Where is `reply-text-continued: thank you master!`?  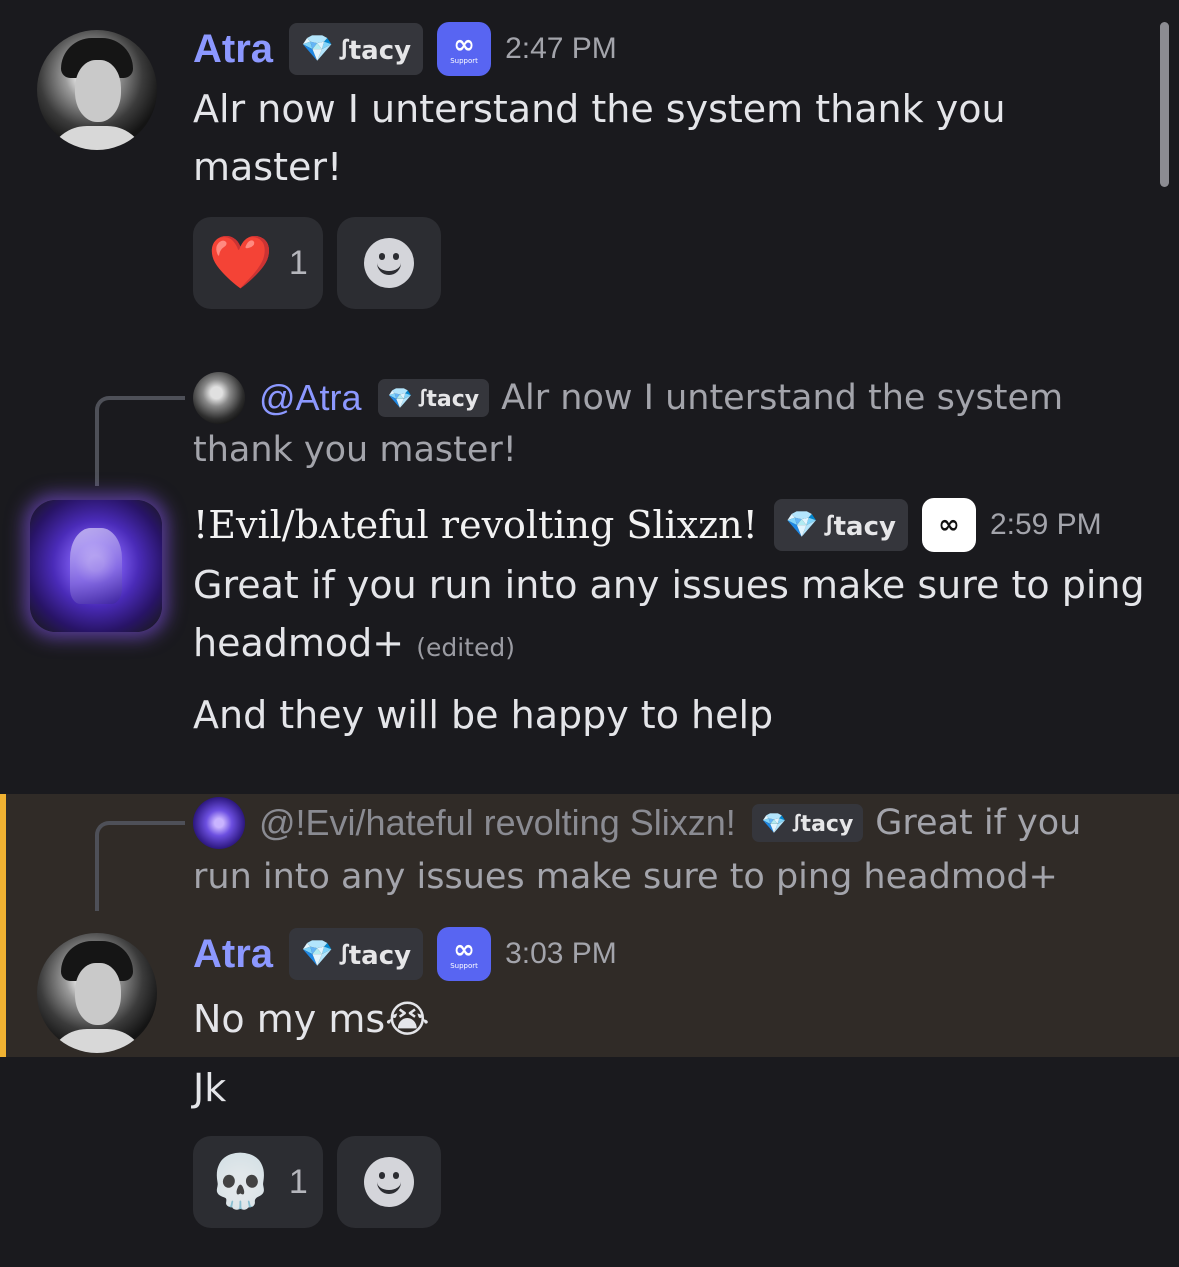
reply-text-continued: thank you master! is located at coordinates (355, 450).